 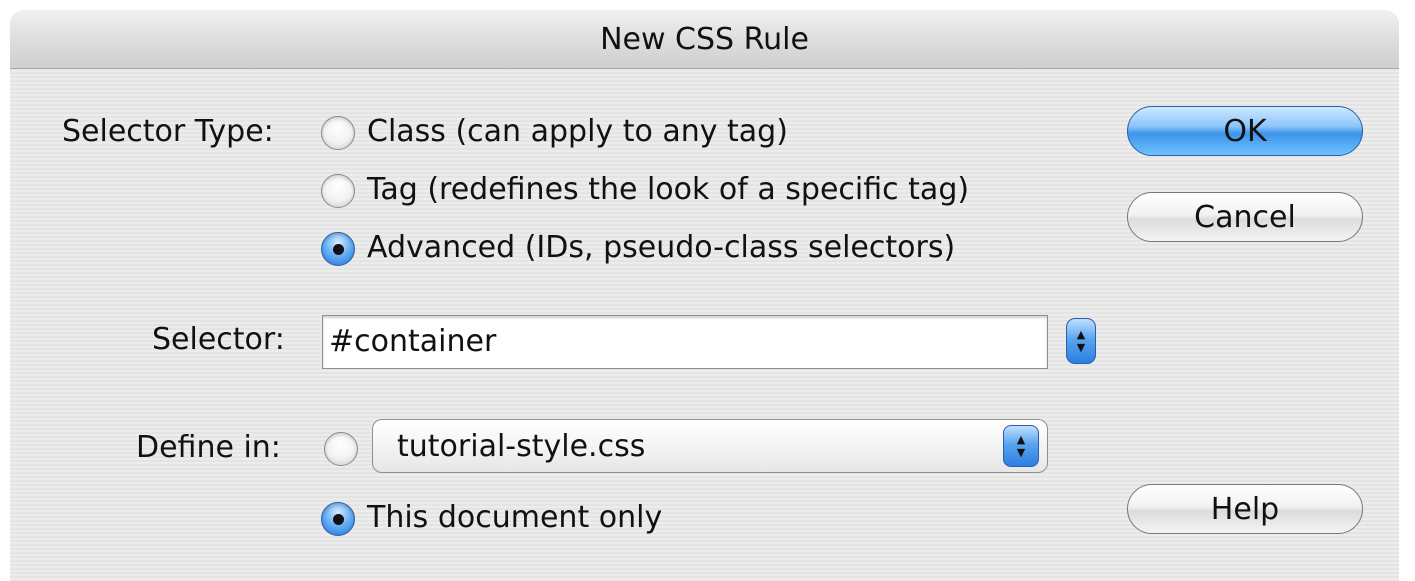 I want to click on radio-tag, so click(x=338, y=191).